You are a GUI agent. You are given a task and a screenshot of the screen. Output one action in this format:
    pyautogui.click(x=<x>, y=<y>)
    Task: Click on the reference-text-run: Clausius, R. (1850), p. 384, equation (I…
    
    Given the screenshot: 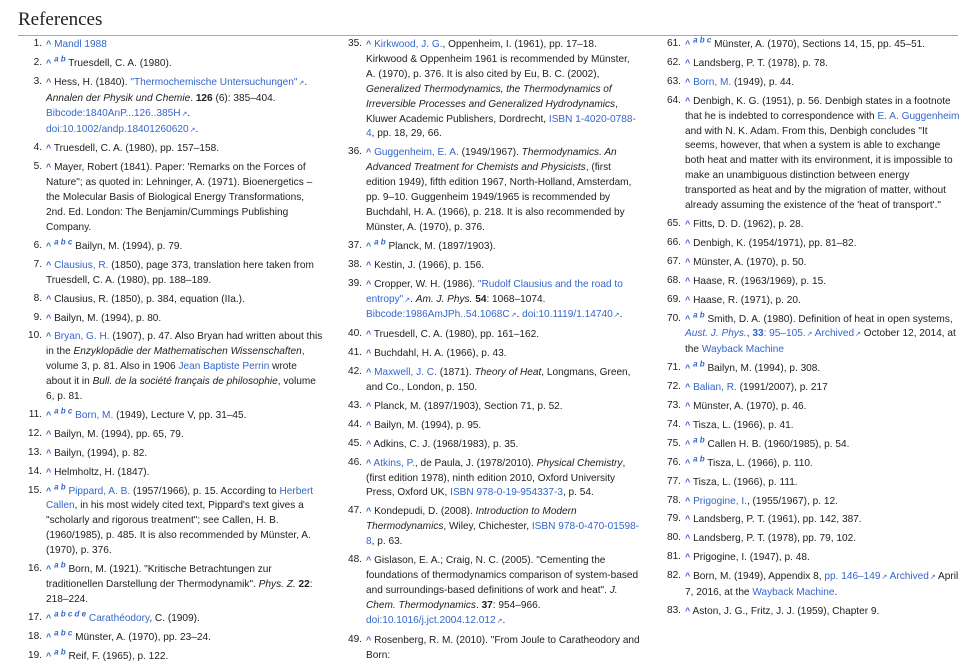 What is the action you would take?
    pyautogui.click(x=148, y=299)
    